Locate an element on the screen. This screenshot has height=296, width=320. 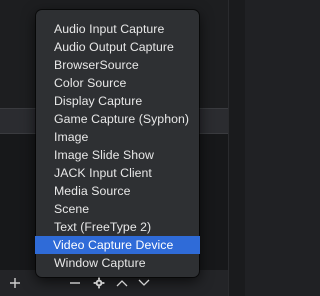
menu-item-game-capture-syphon: Game Capture (Syphon) is located at coordinates (117, 119).